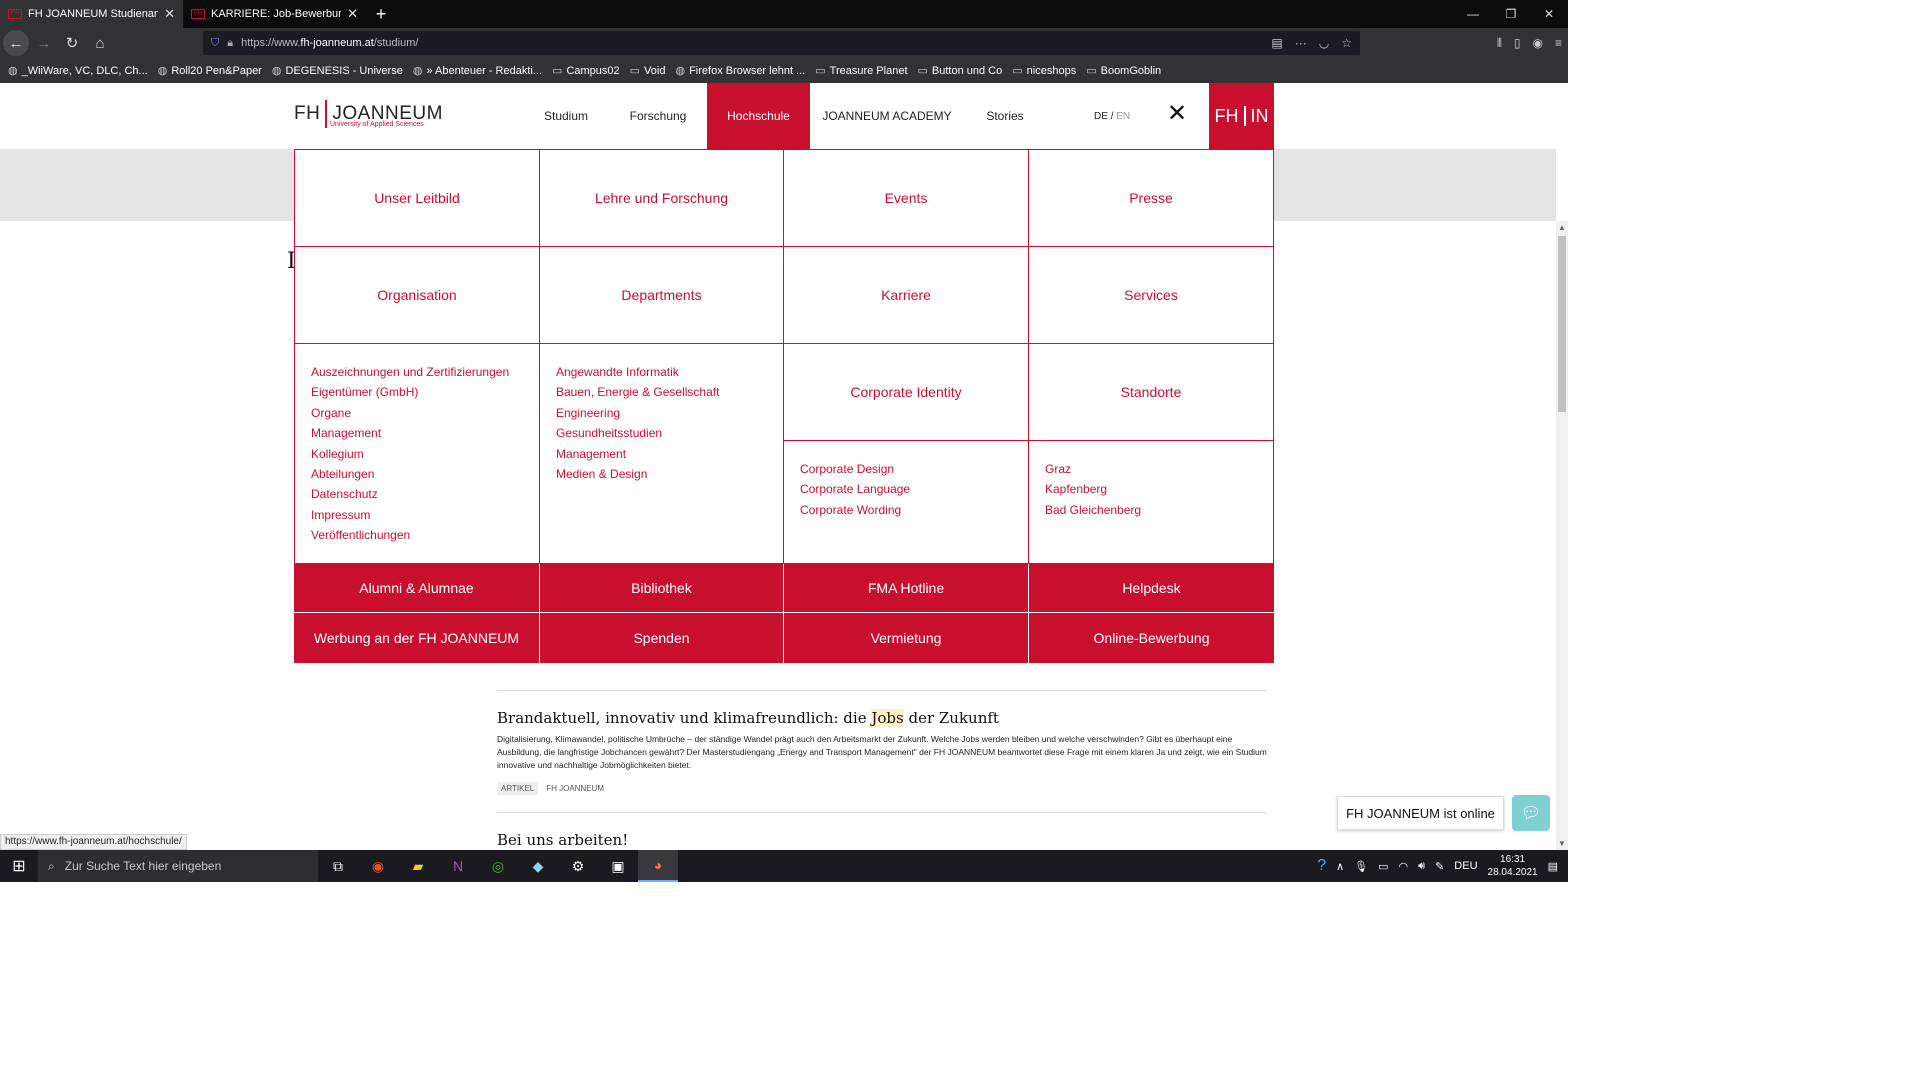 The width and height of the screenshot is (1920, 1080). Describe the element at coordinates (661, 588) in the screenshot. I see `menu-bibliothek: Bibliothek` at that location.